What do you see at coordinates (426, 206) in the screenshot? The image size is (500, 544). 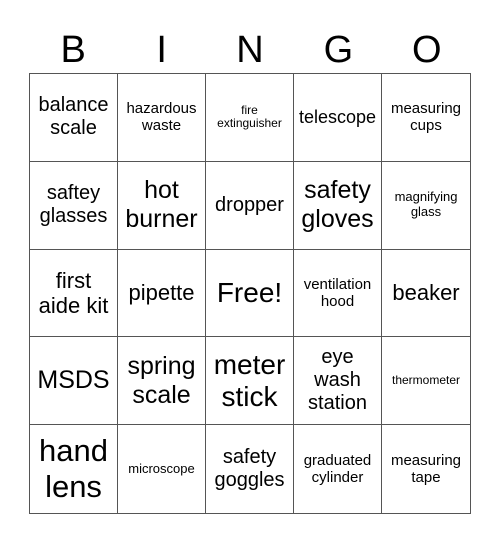 I see `bingo-cell: magnifying glass` at bounding box center [426, 206].